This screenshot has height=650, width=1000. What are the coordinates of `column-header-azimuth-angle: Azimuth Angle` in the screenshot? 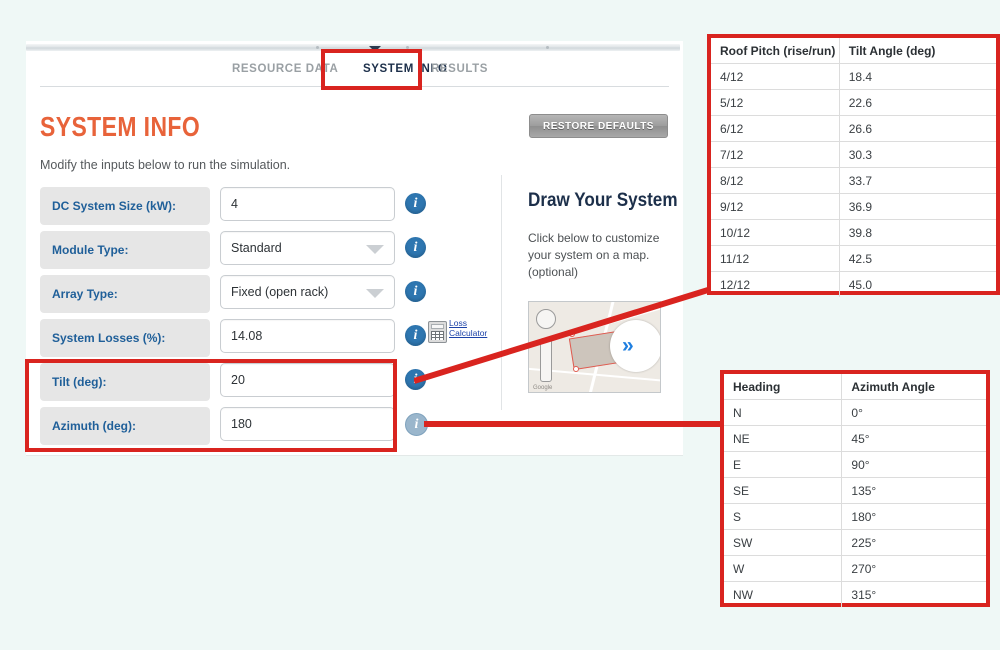 It's located at (913, 387).